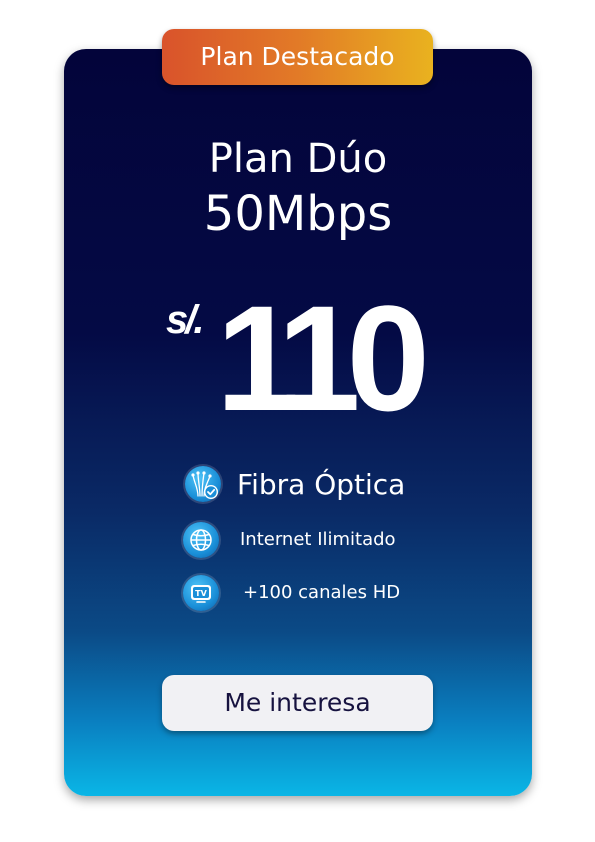  Describe the element at coordinates (323, 358) in the screenshot. I see `price-amount: 110` at that location.